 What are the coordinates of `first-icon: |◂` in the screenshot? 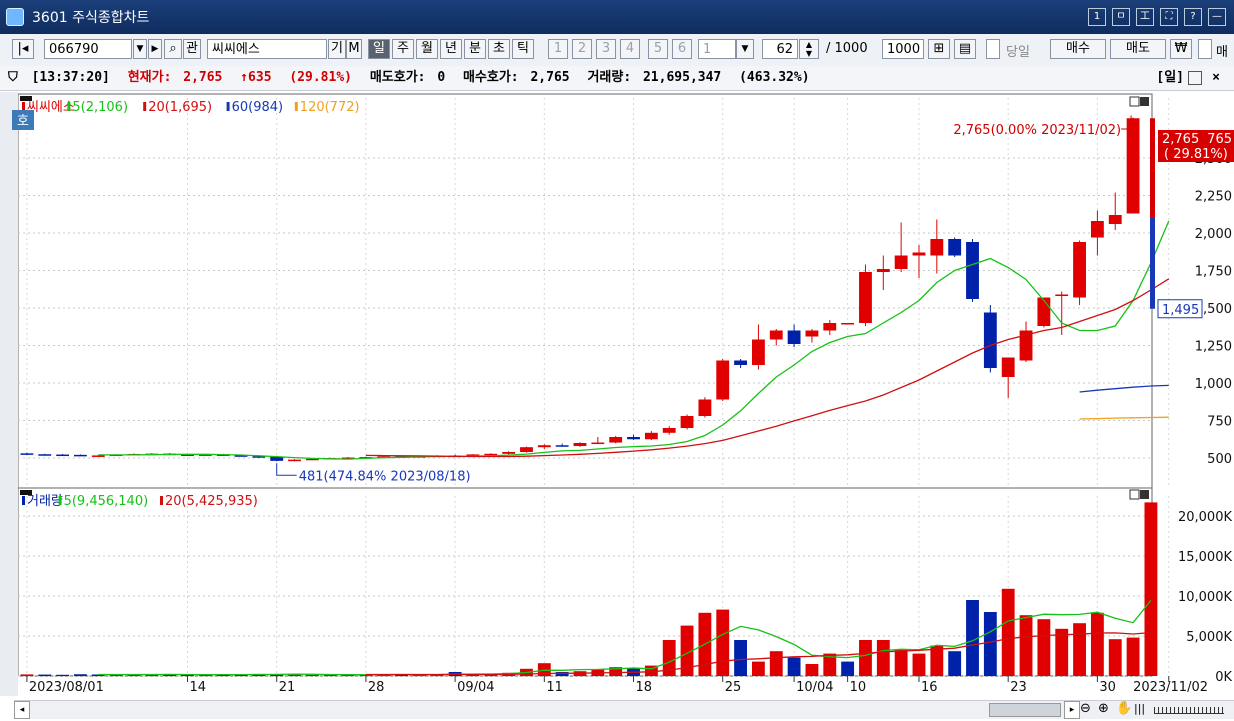 It's located at (23, 49).